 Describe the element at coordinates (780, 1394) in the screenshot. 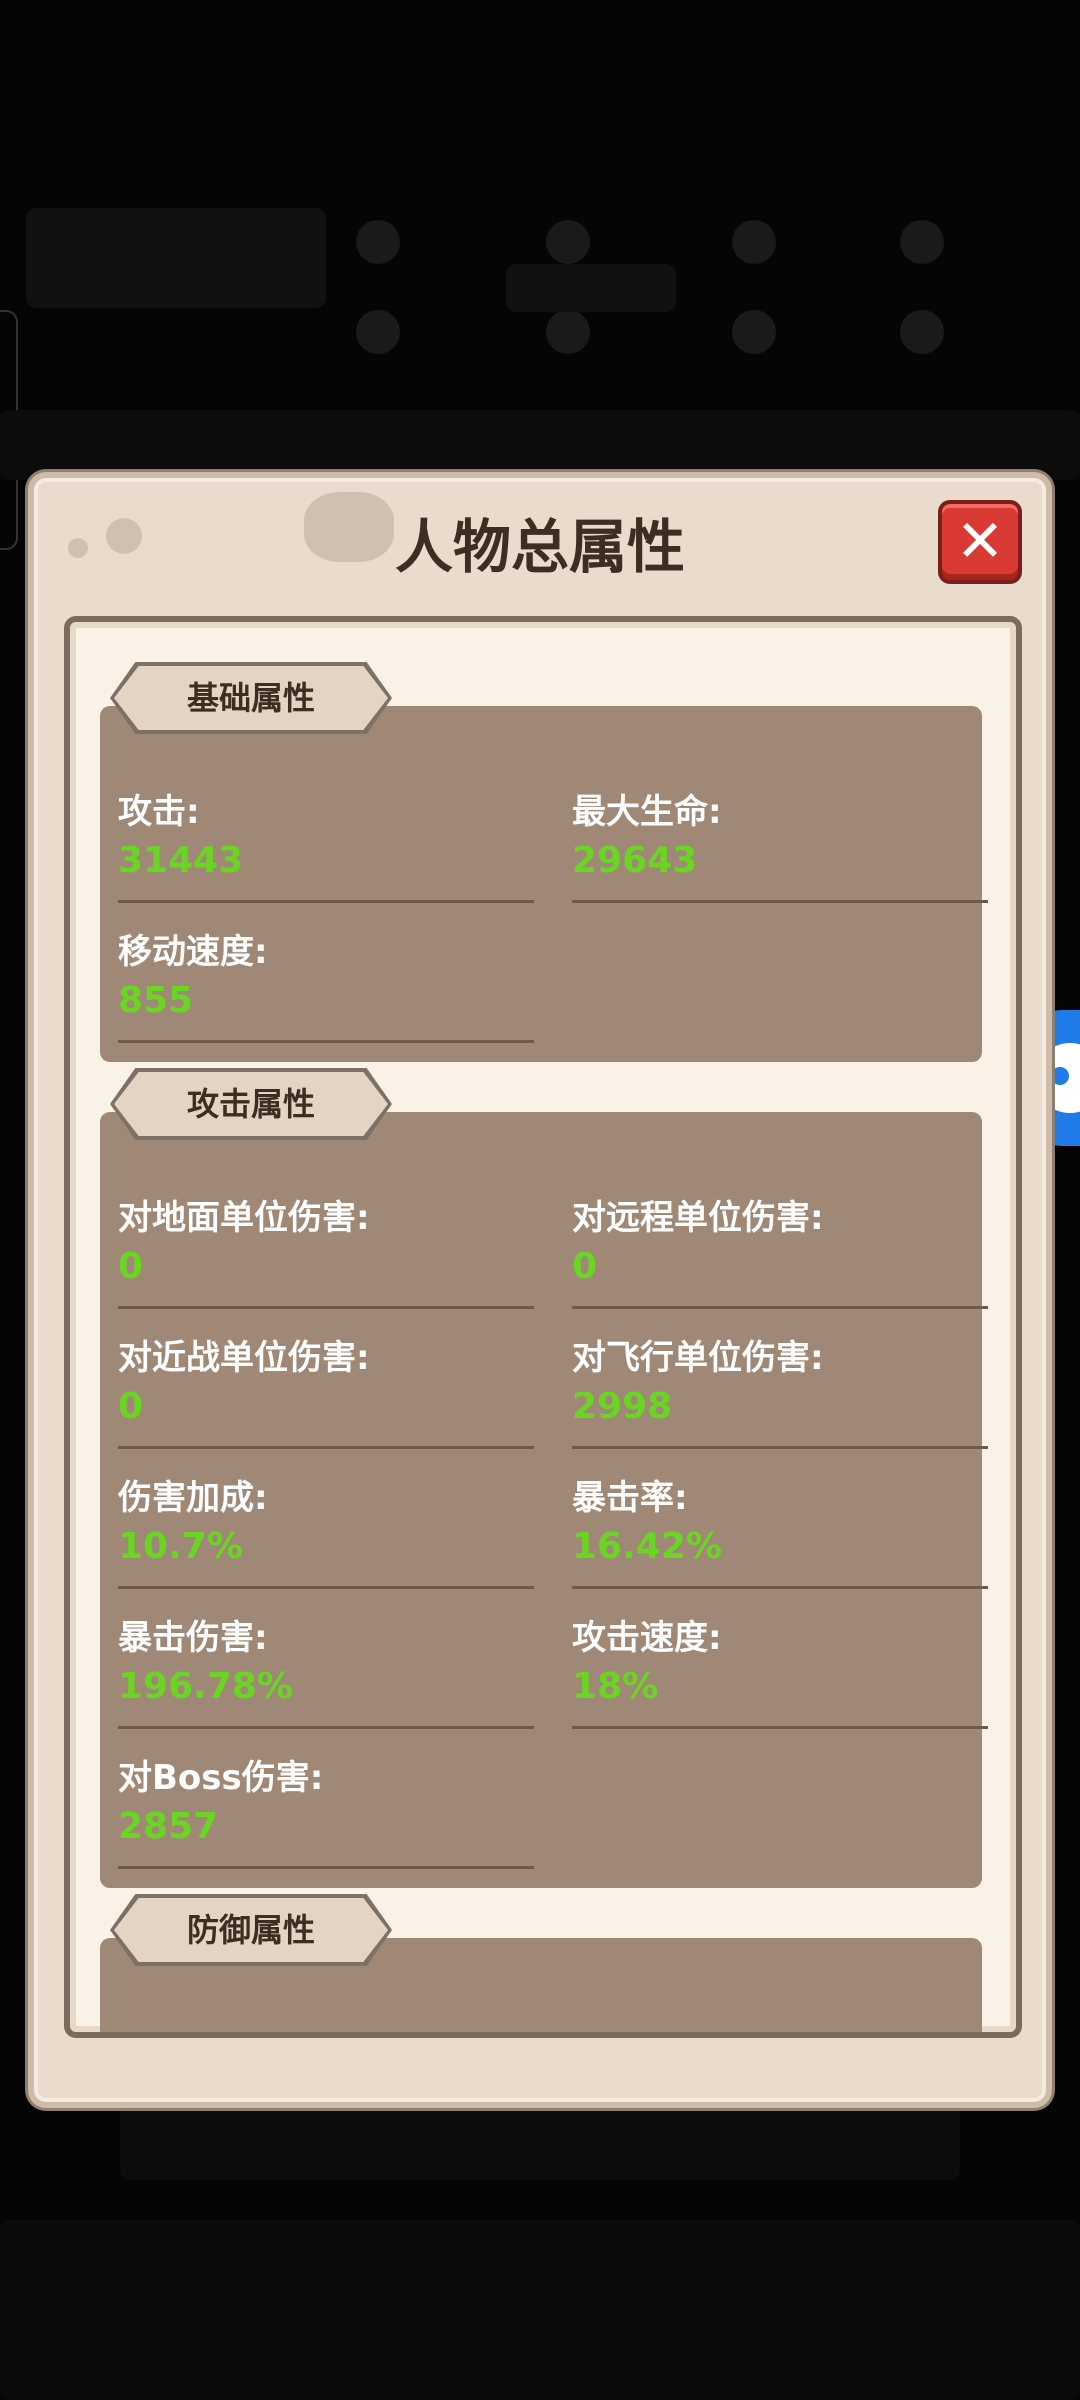

I see `stat-flying-damage: 对飞行单位伤害: 2998` at that location.